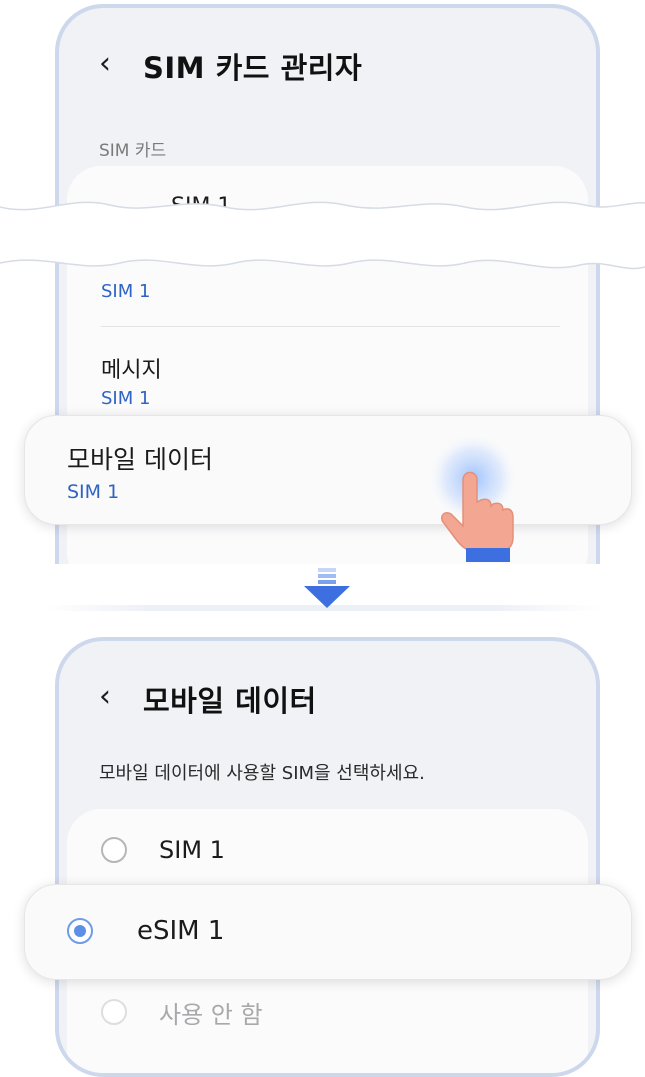 This screenshot has height=1077, width=645. I want to click on mobile-data-value: SIM 1, so click(93, 492).